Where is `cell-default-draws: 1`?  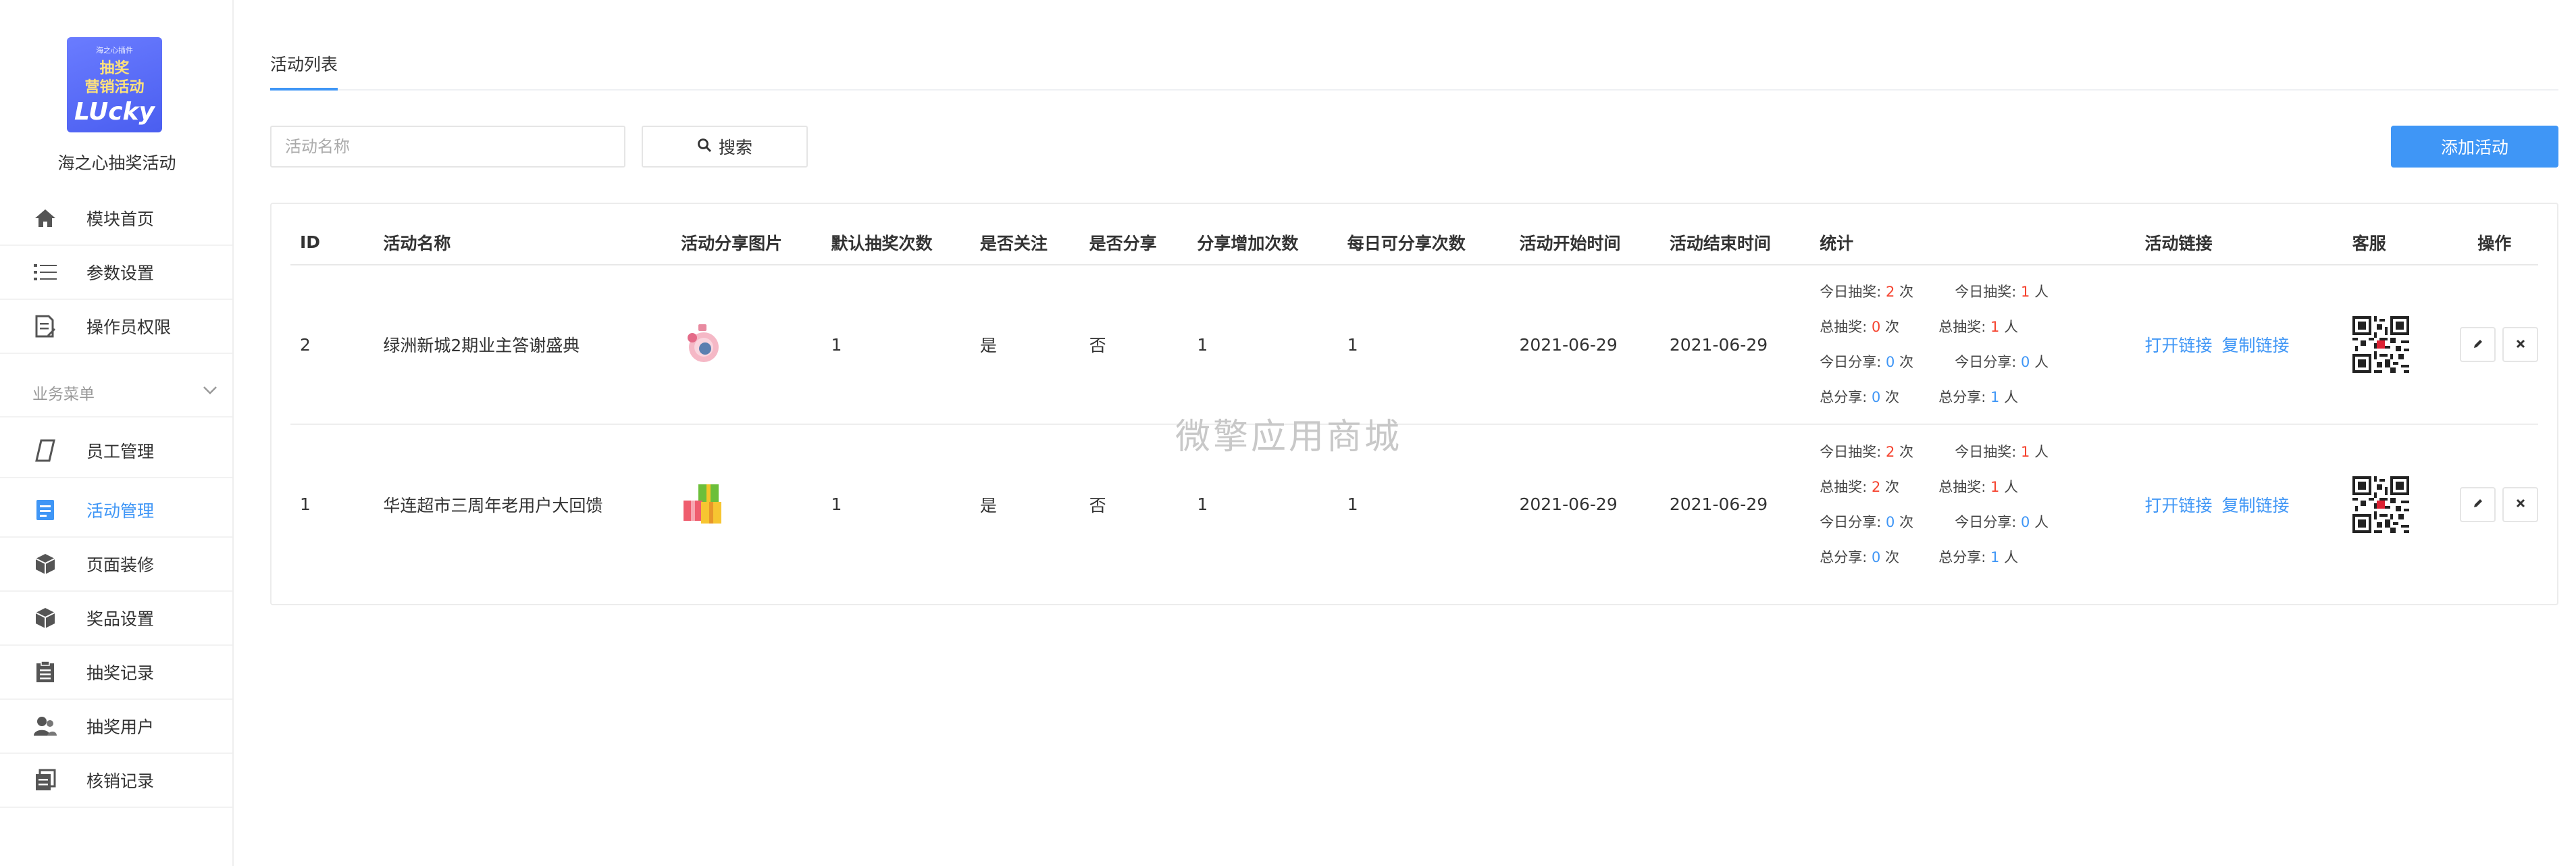 cell-default-draws: 1 is located at coordinates (896, 345).